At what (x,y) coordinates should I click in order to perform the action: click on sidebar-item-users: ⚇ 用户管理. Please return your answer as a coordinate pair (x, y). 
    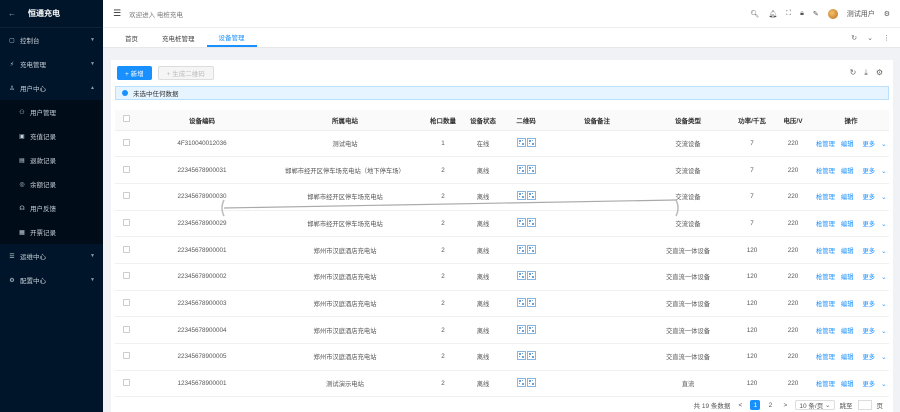
    Looking at the image, I should click on (51, 112).